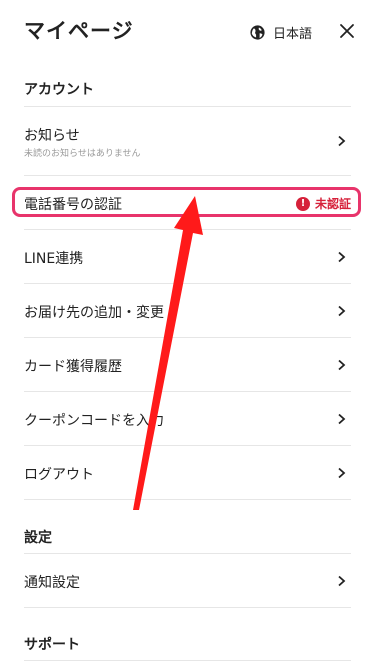  What do you see at coordinates (187, 256) in the screenshot?
I see `menu-item-line-link: LINE連携` at bounding box center [187, 256].